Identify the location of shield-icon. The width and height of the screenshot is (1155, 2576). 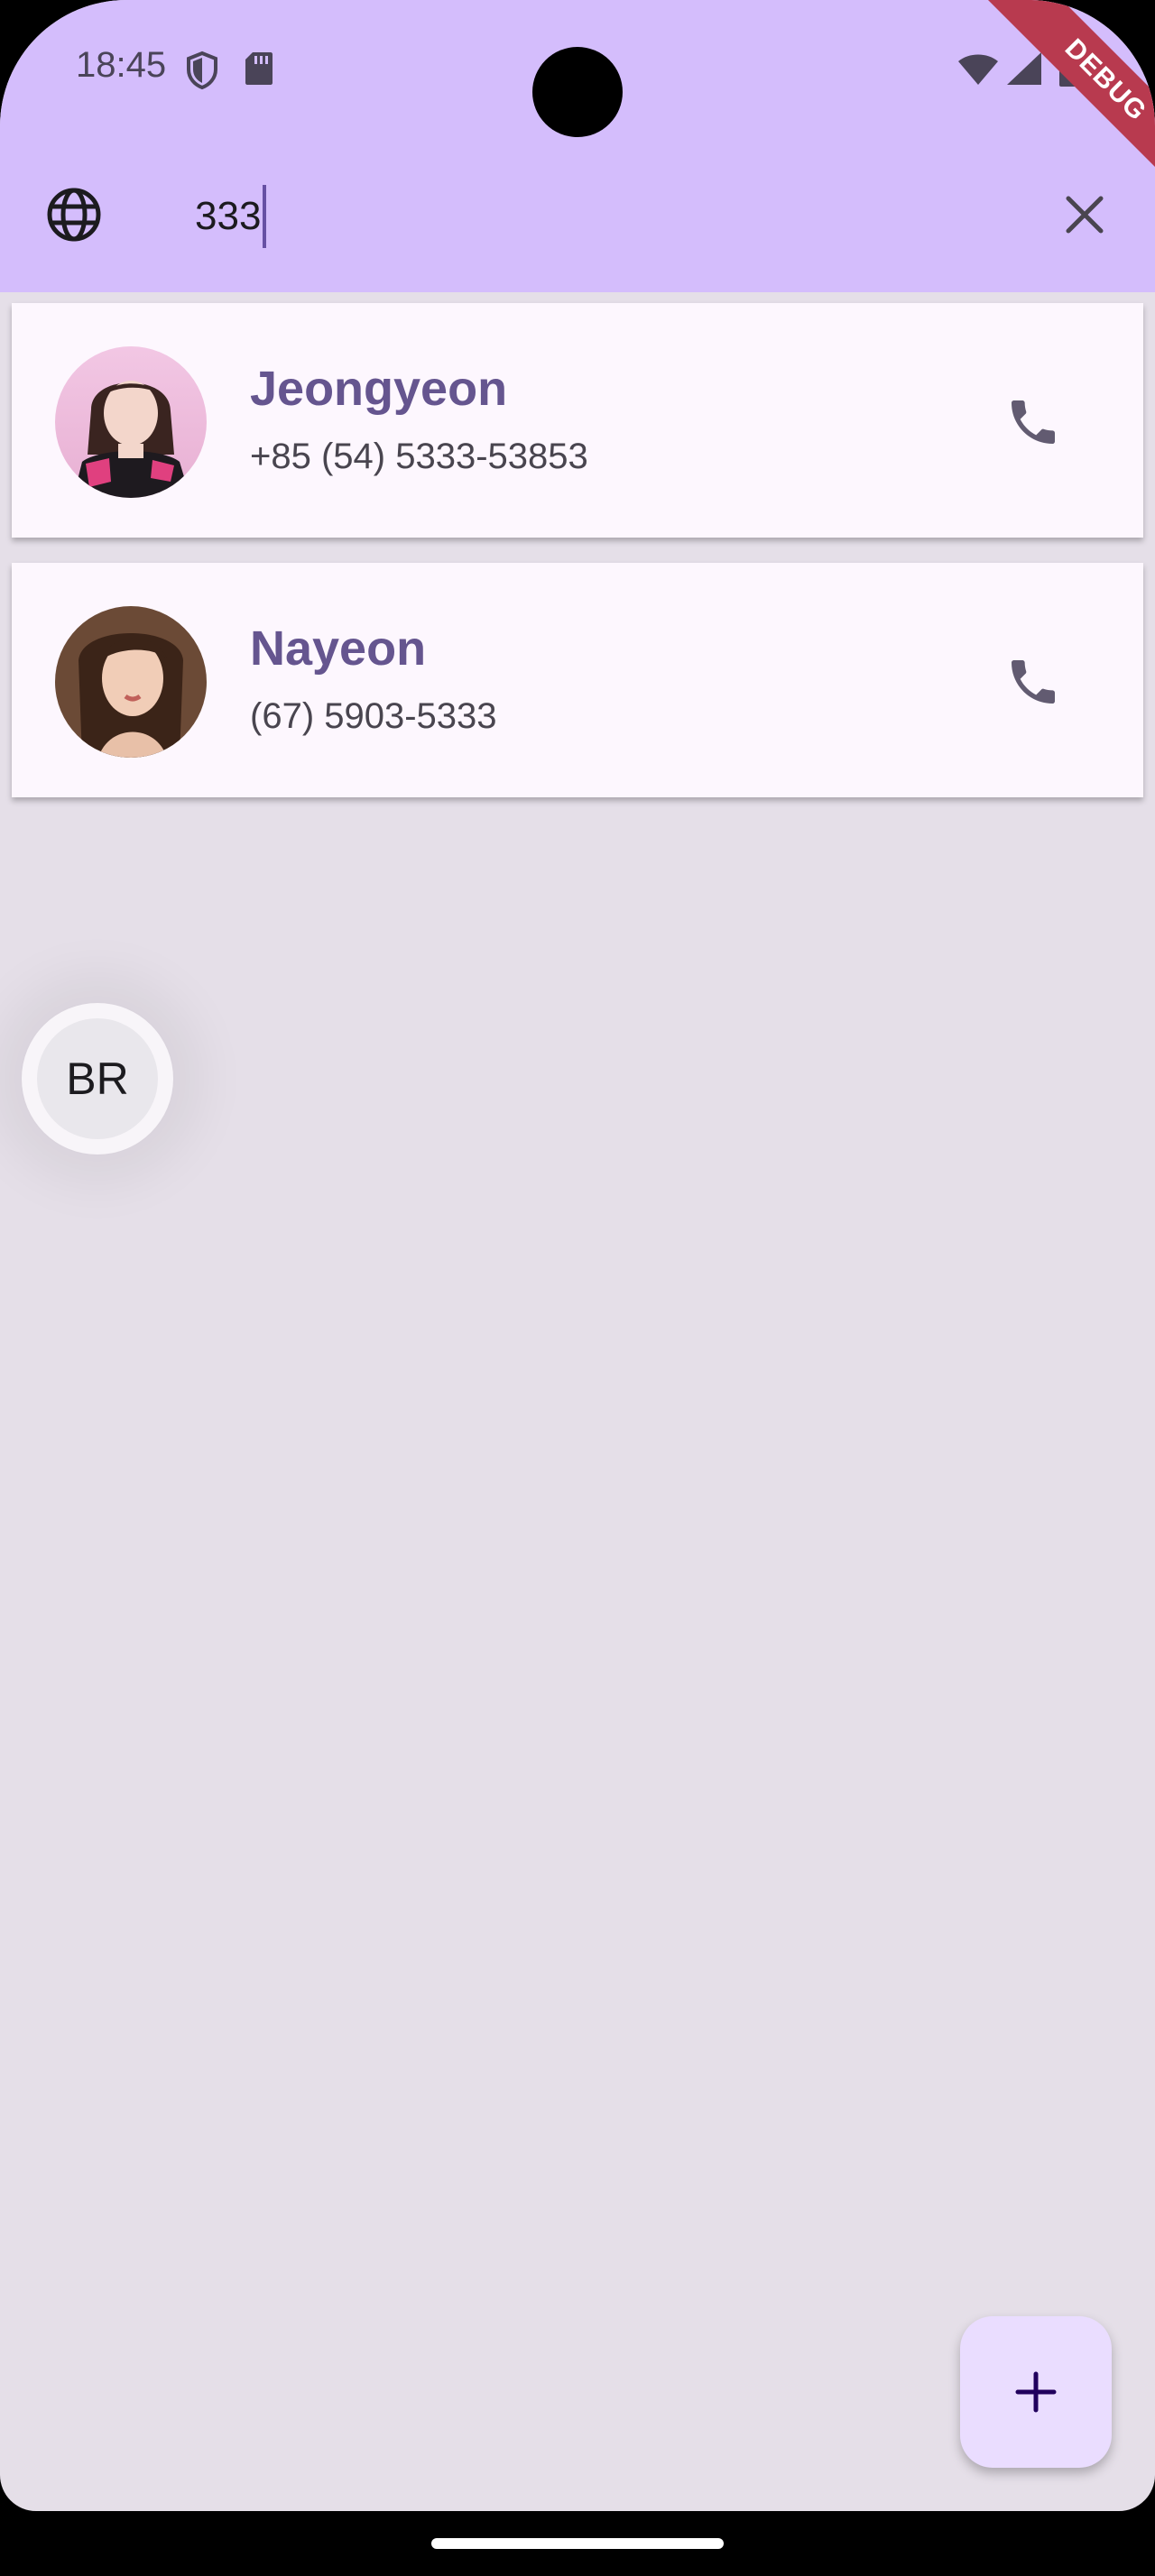
(202, 70).